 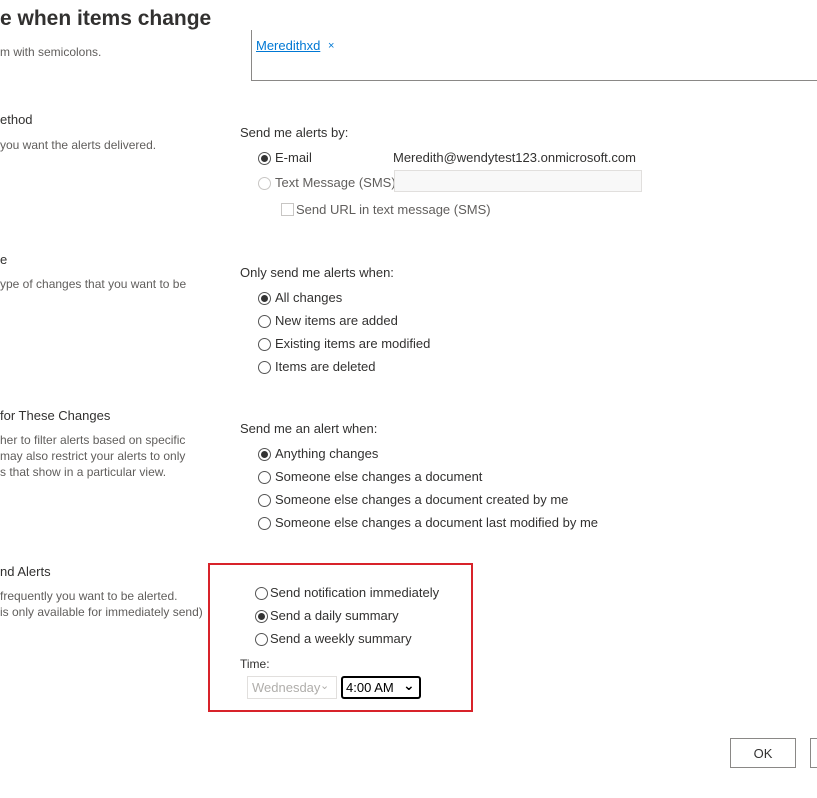 I want to click on cancel-button, so click(x=813, y=753).